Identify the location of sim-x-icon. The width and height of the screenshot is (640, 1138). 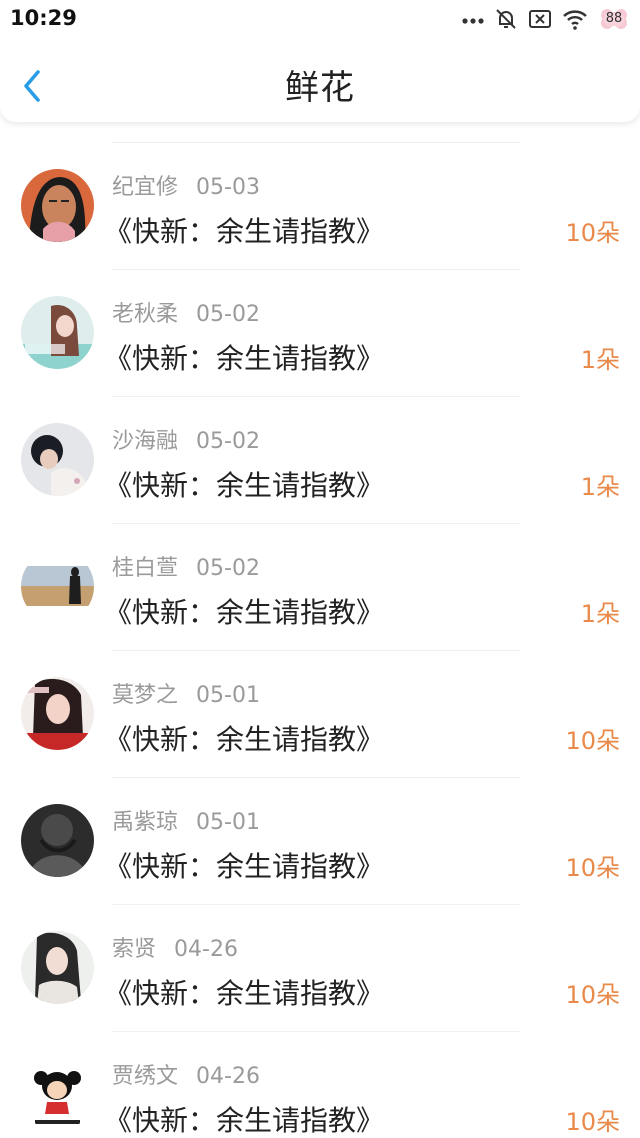
(540, 19).